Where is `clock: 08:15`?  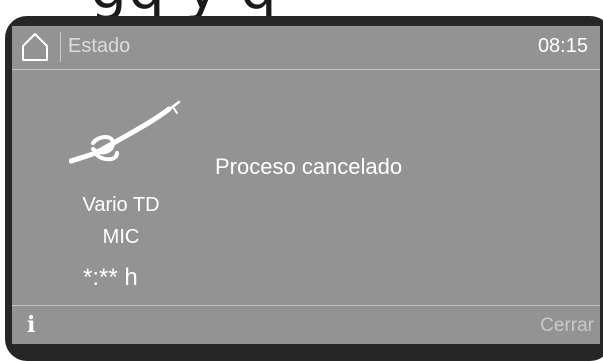 clock: 08:15 is located at coordinates (562, 46).